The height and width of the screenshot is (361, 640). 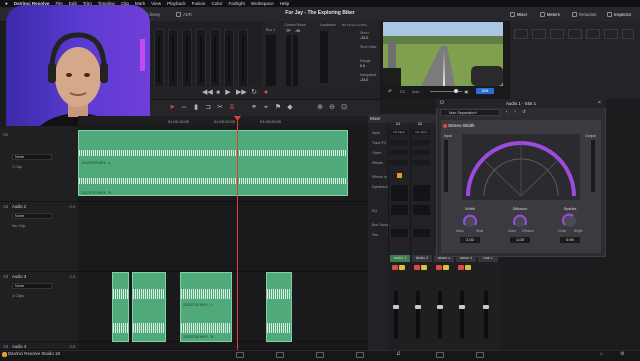 What do you see at coordinates (254, 108) in the screenshot?
I see `link-icon: ⚭` at bounding box center [254, 108].